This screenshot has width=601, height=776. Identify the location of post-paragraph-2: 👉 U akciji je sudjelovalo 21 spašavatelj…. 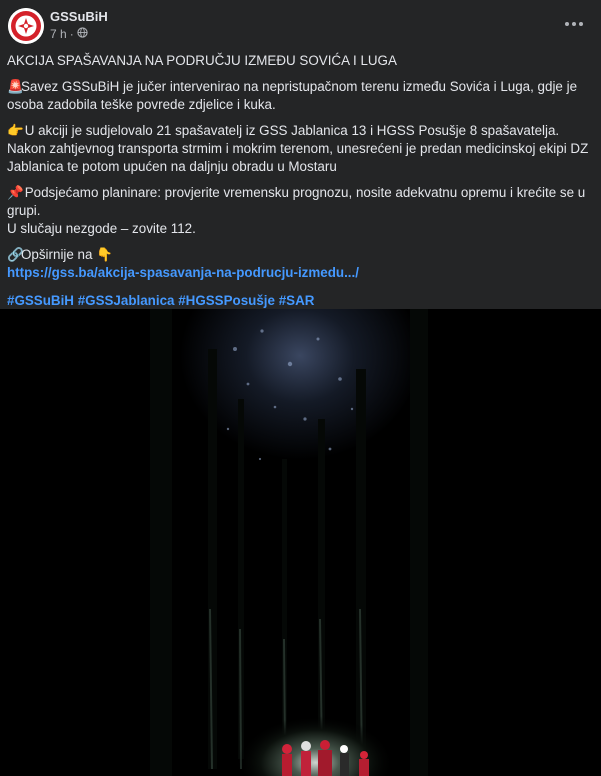
(301, 149).